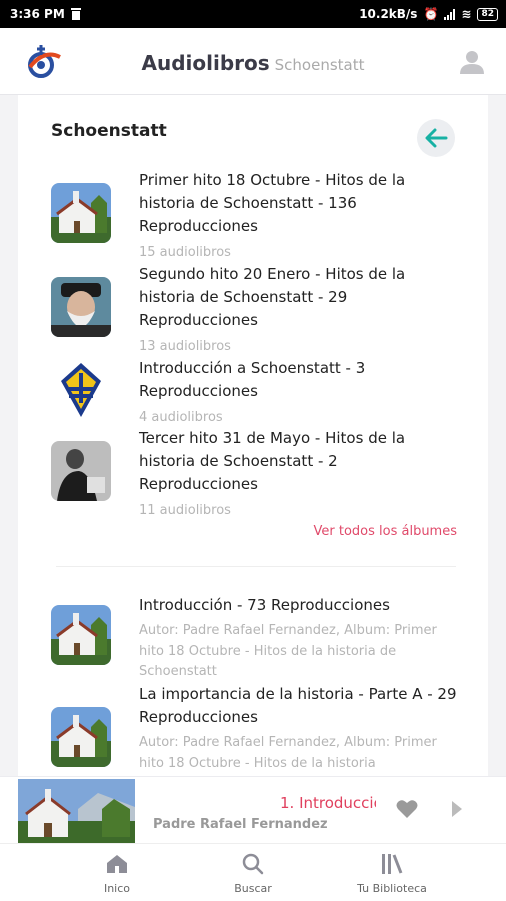 The image size is (506, 901). What do you see at coordinates (299, 605) in the screenshot?
I see `track-title: Introducción - 73 Reproducciones` at bounding box center [299, 605].